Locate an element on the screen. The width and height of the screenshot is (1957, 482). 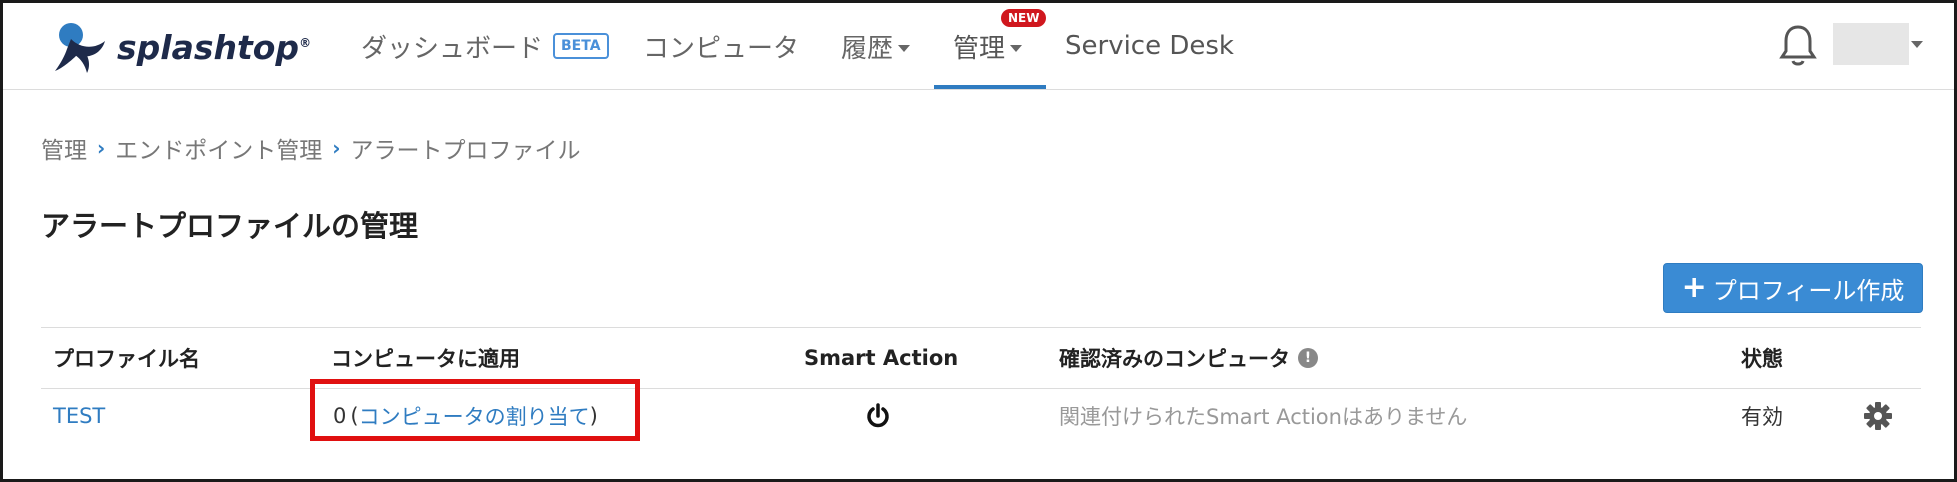
nav-history: 履歴 is located at coordinates (876, 46).